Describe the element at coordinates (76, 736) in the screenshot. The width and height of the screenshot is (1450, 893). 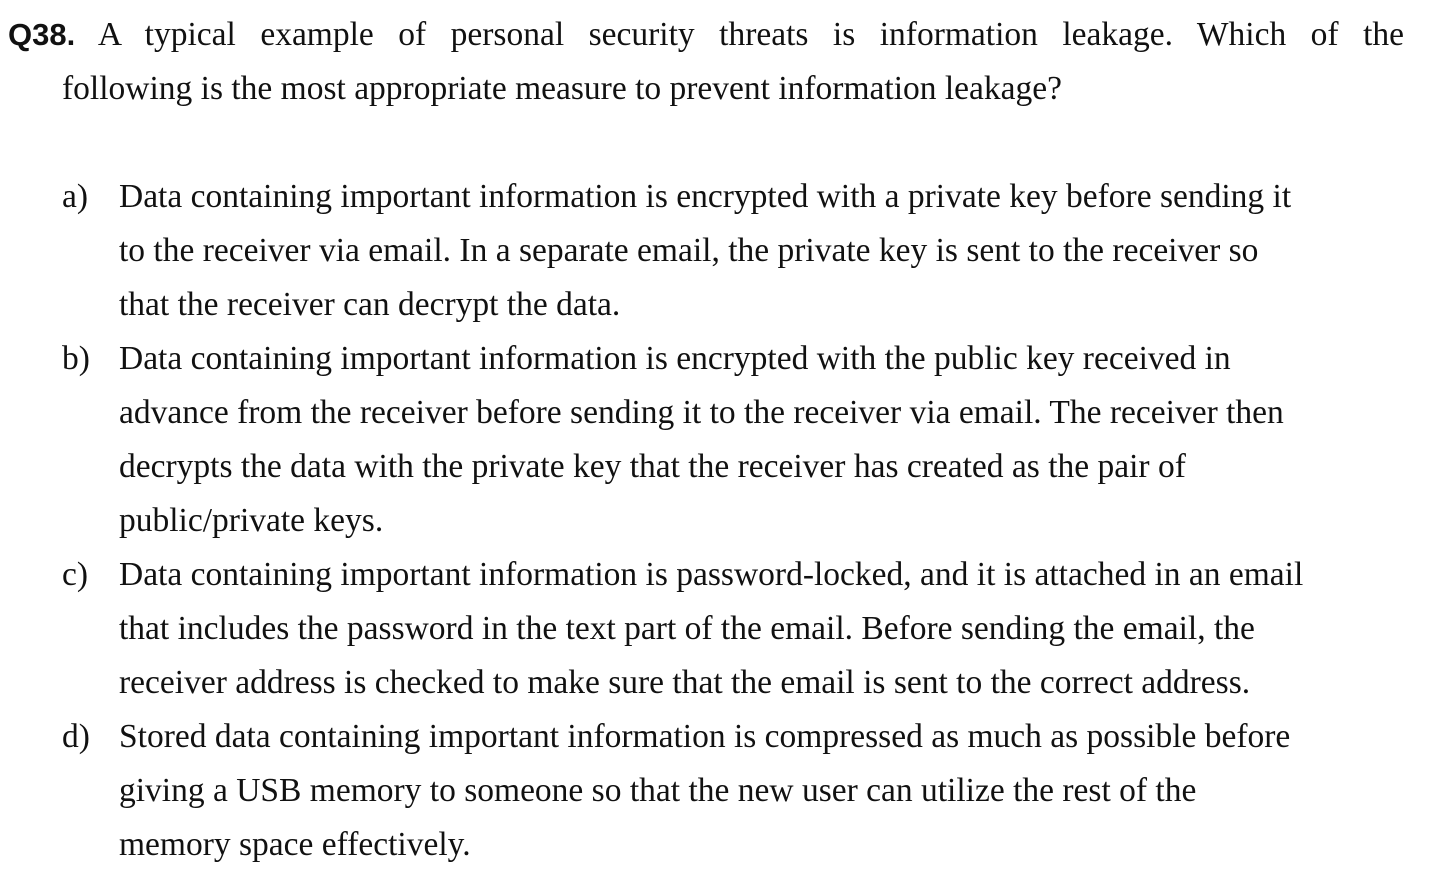
I see `option-letter: d)` at that location.